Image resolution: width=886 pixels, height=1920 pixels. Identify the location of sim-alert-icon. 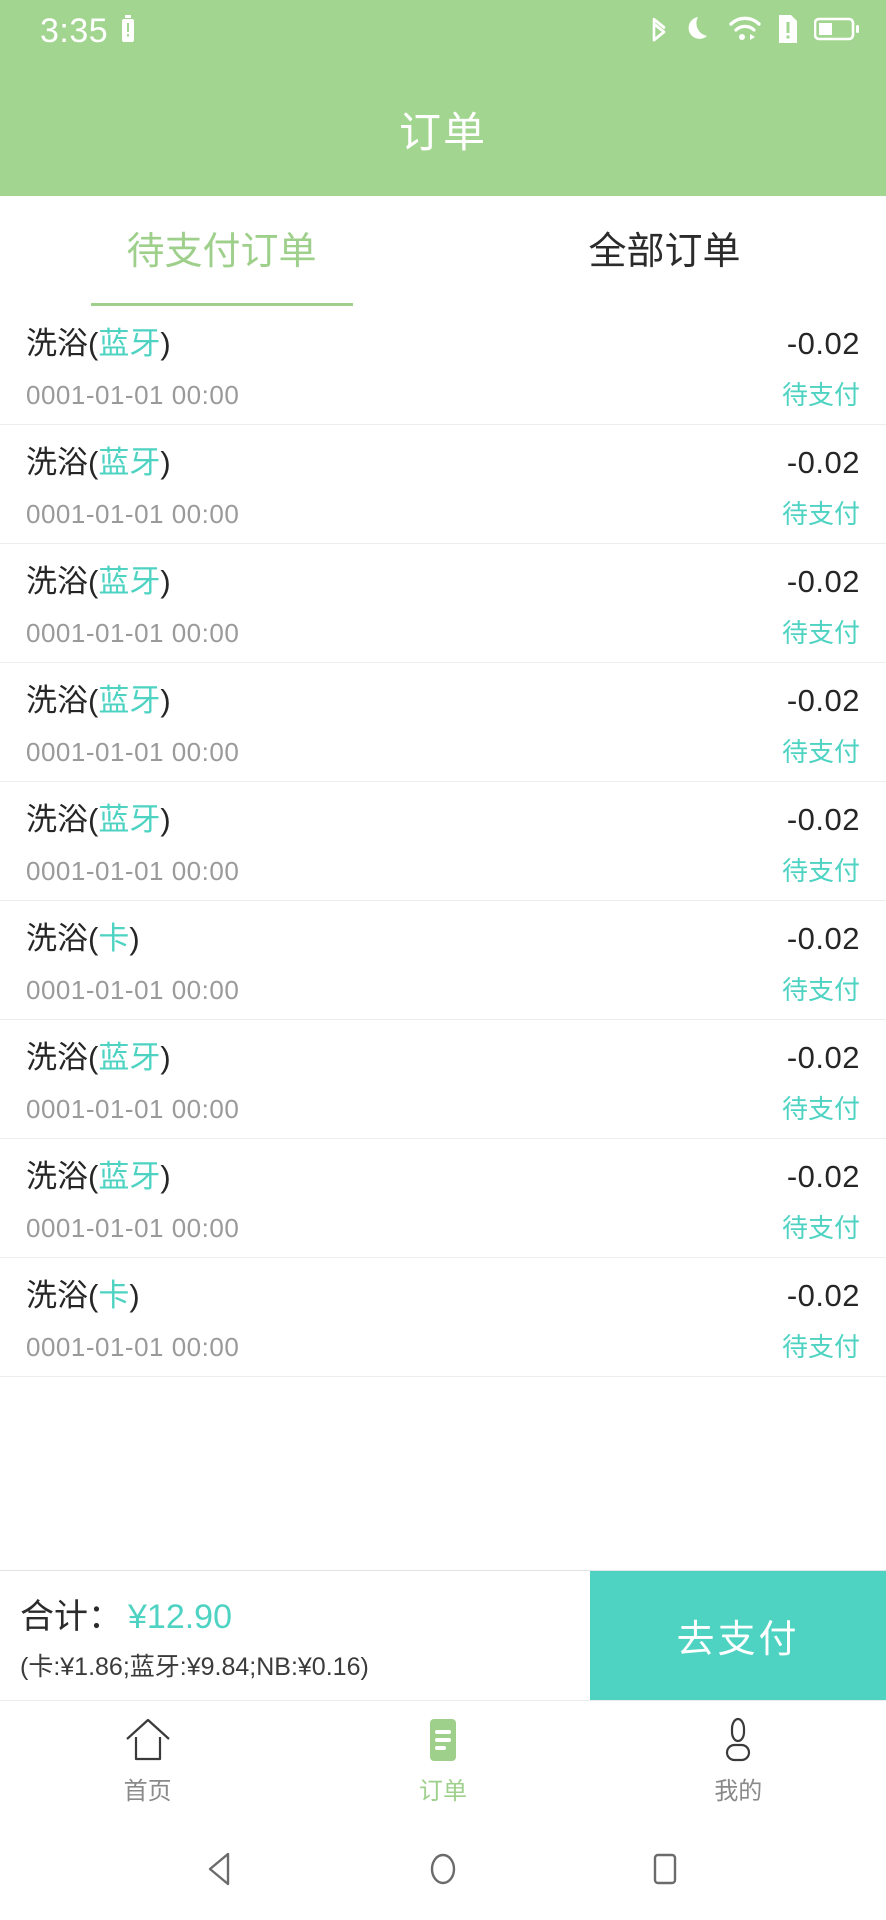
(788, 31).